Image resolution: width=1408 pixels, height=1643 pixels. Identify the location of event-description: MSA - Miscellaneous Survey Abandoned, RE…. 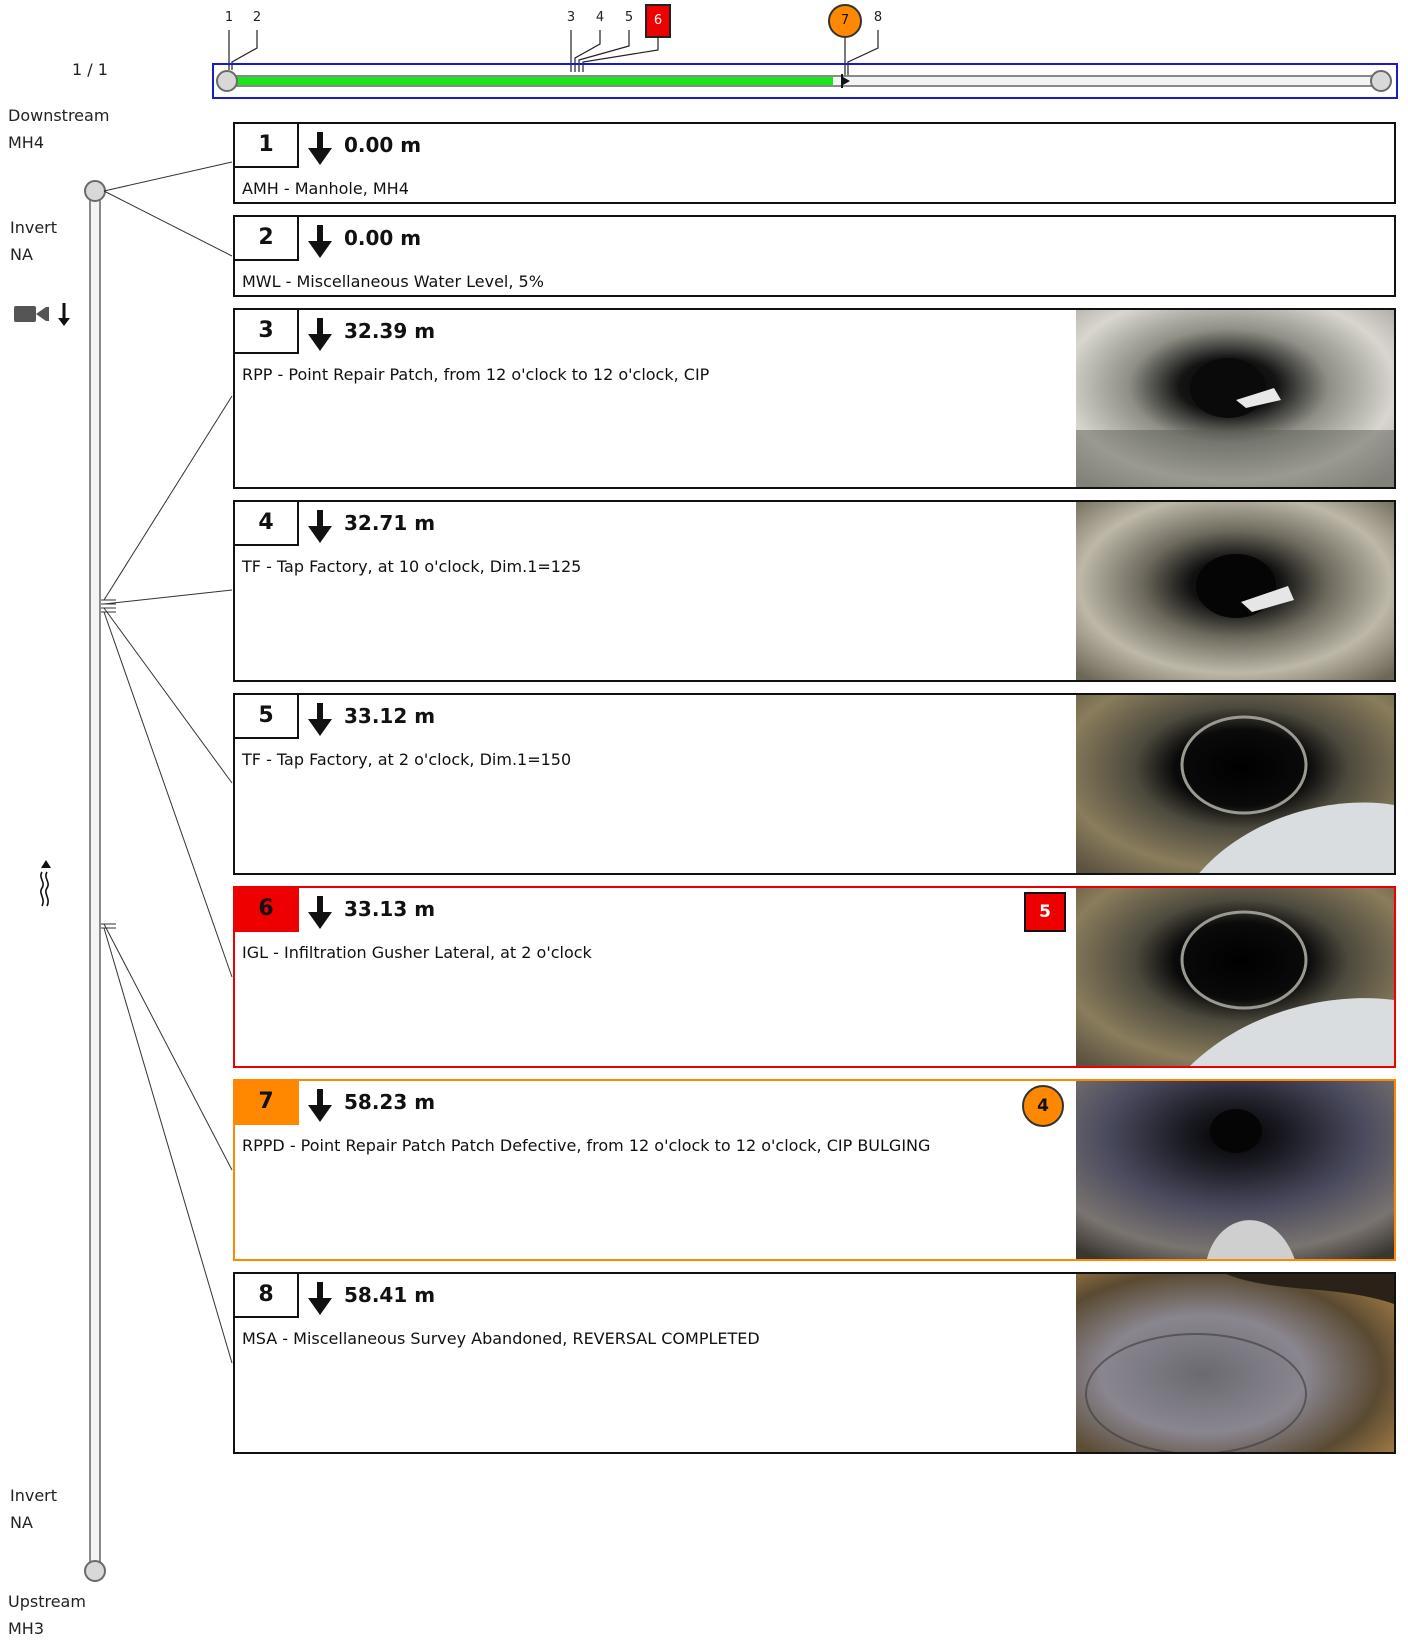
(501, 1338).